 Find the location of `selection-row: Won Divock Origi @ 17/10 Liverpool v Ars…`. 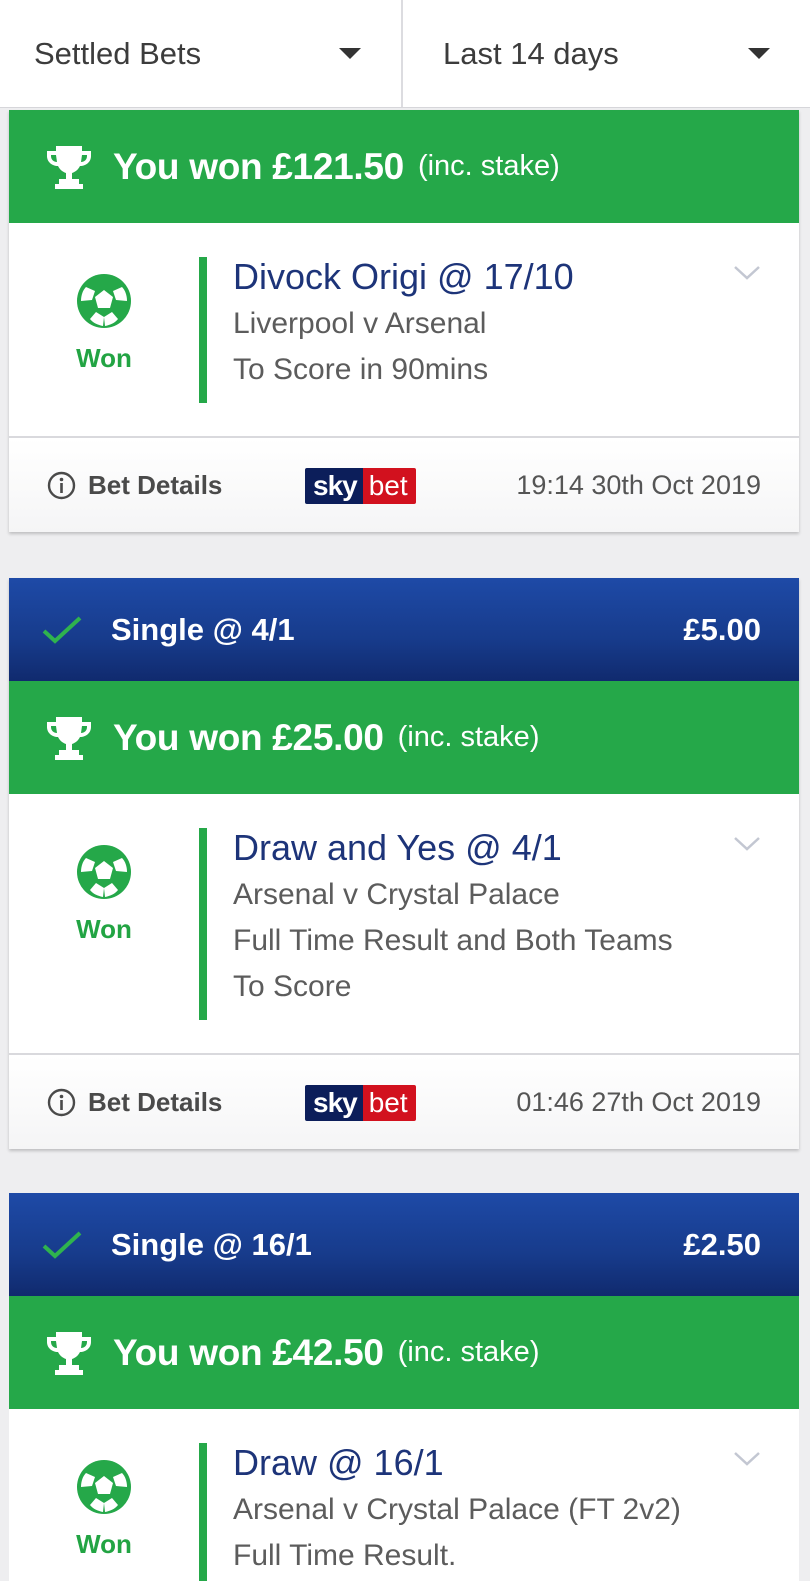

selection-row: Won Divock Origi @ 17/10 Liverpool v Ars… is located at coordinates (404, 329).